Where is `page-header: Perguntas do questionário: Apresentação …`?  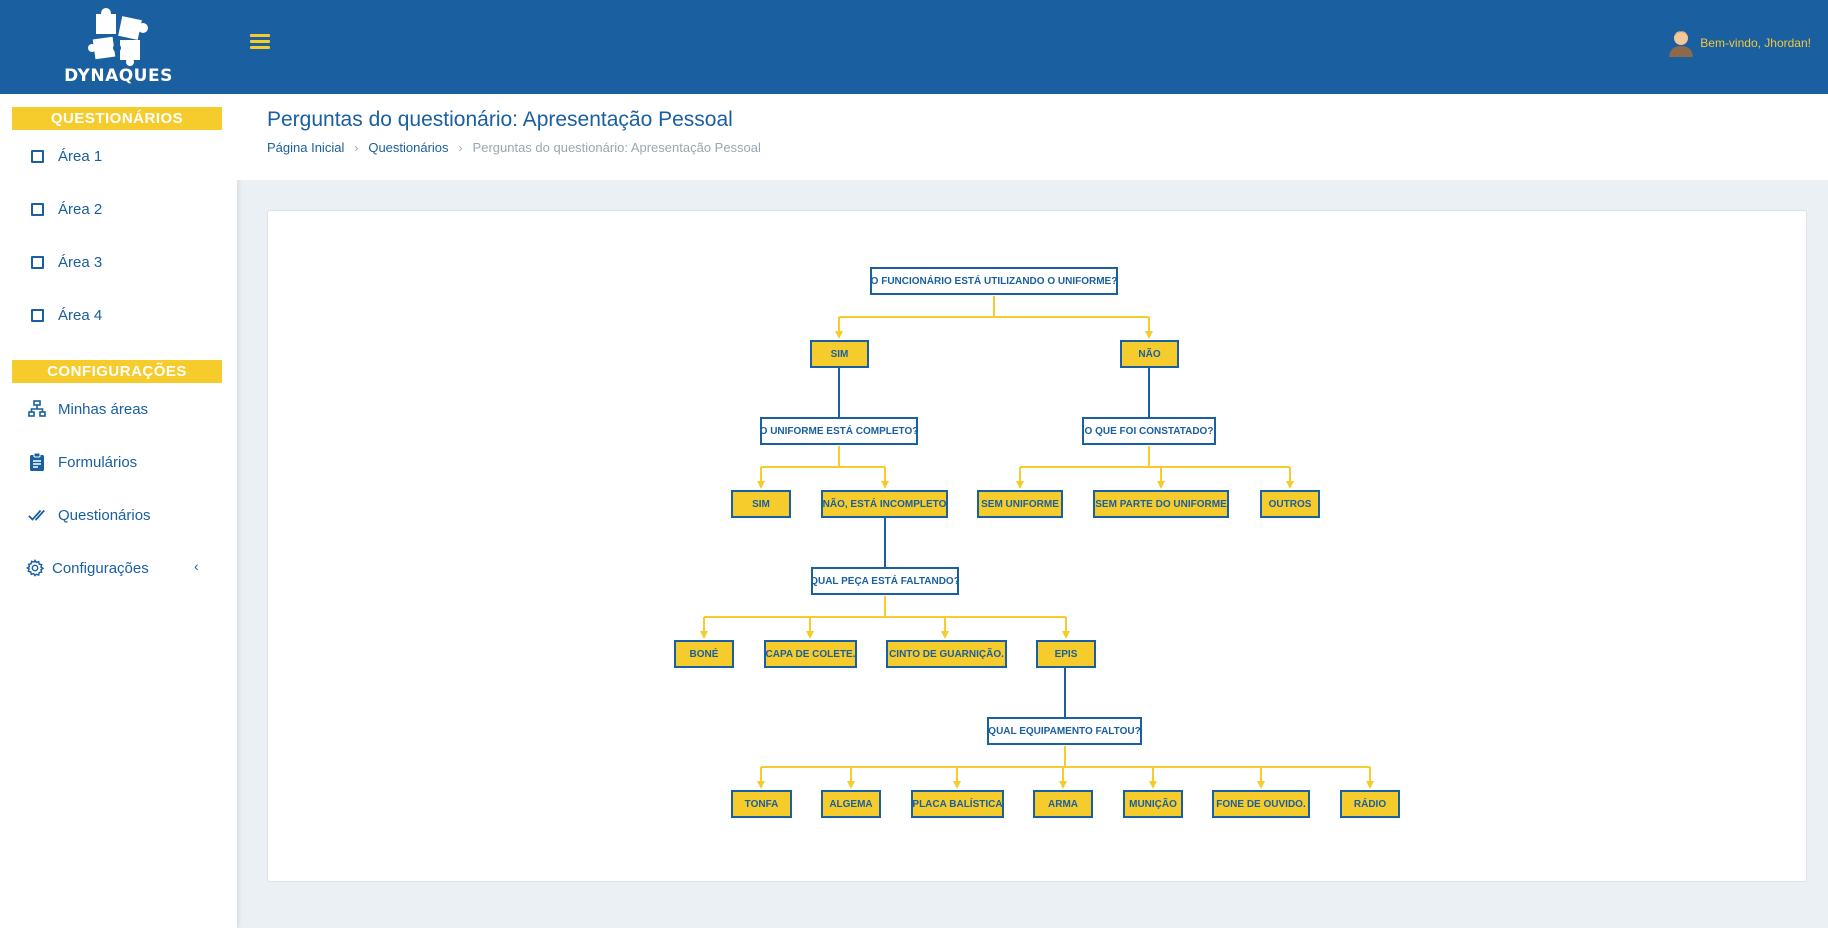 page-header: Perguntas do questionário: Apresentação … is located at coordinates (1032, 137).